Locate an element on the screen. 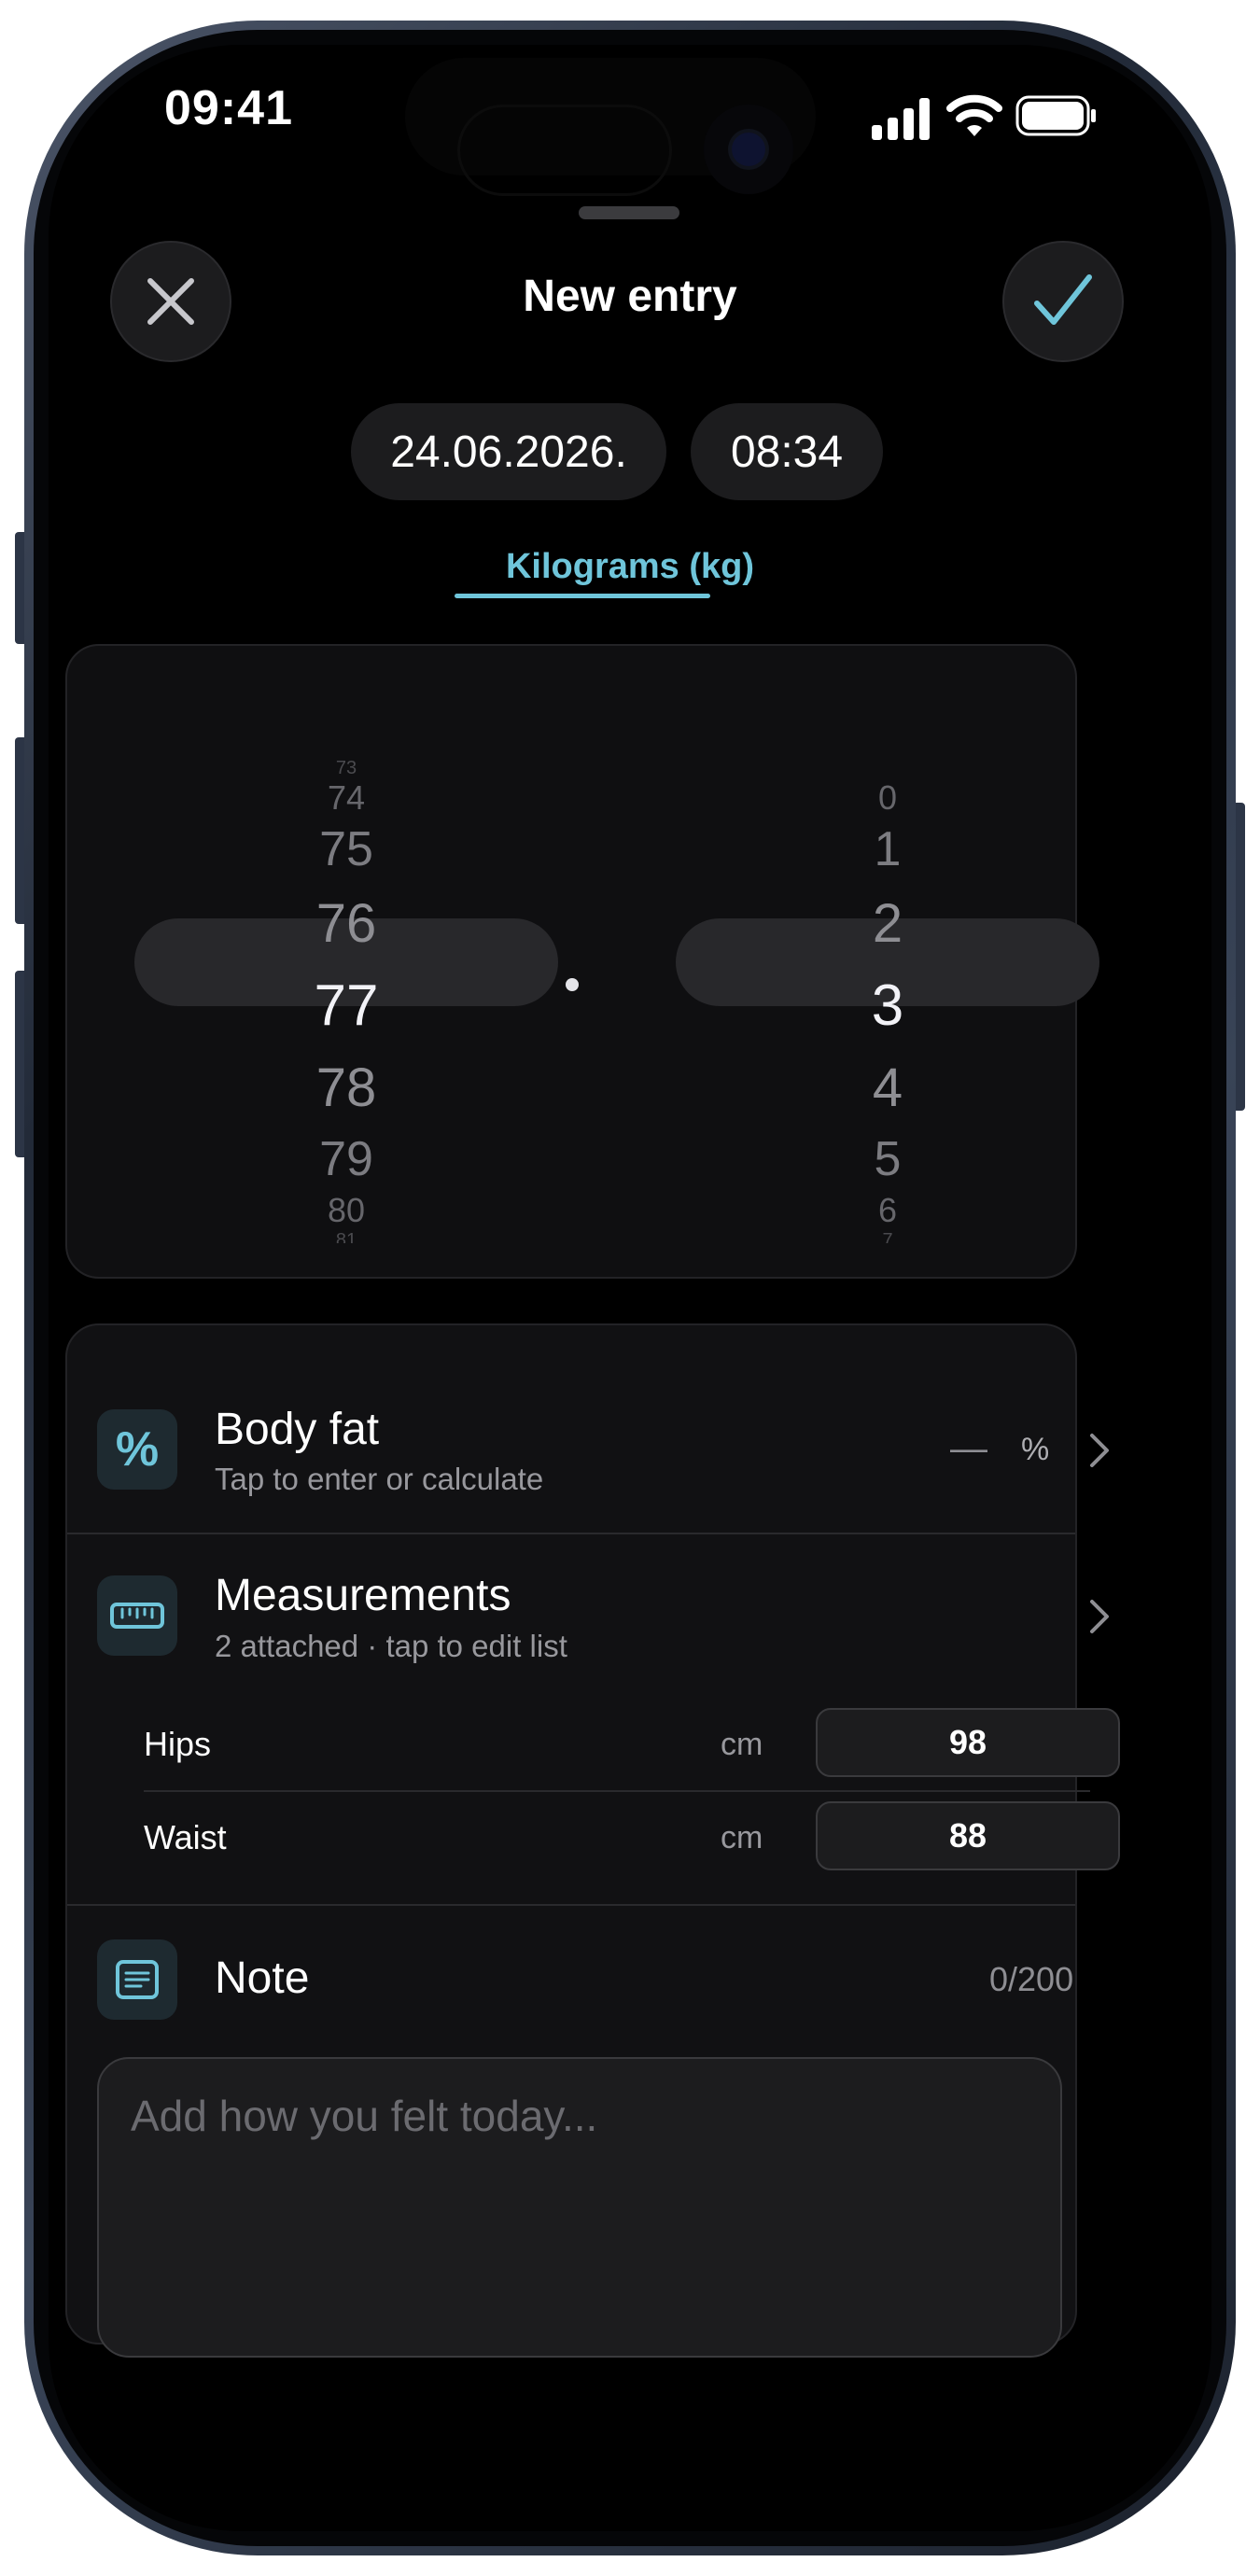 The image size is (1260, 2576). note-icon-tile is located at coordinates (137, 1979).